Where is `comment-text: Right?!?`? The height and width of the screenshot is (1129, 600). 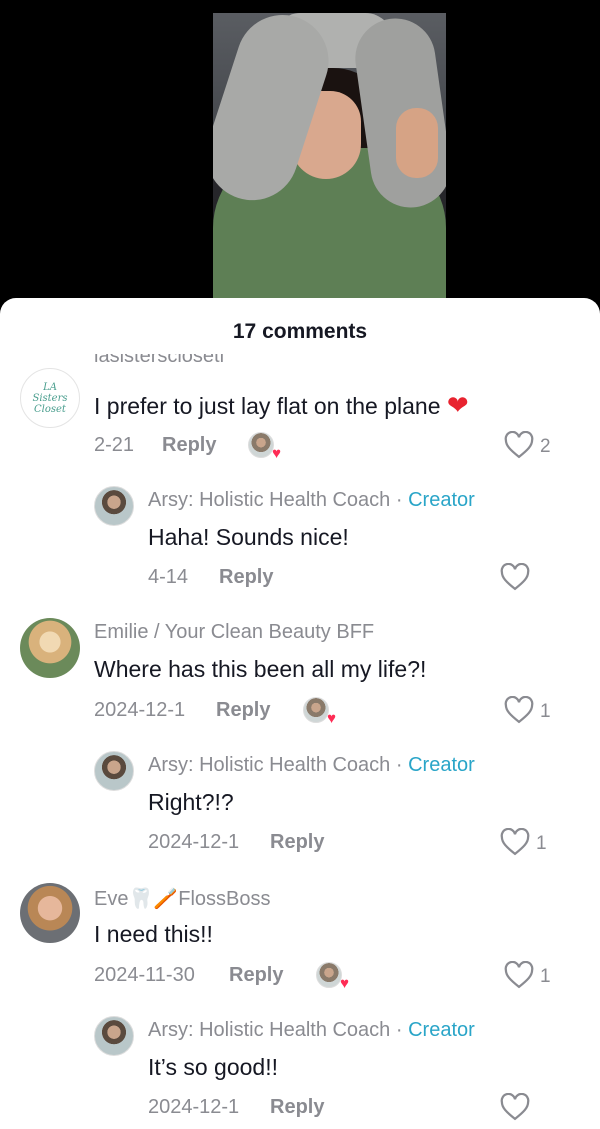 comment-text: Right?!? is located at coordinates (191, 802).